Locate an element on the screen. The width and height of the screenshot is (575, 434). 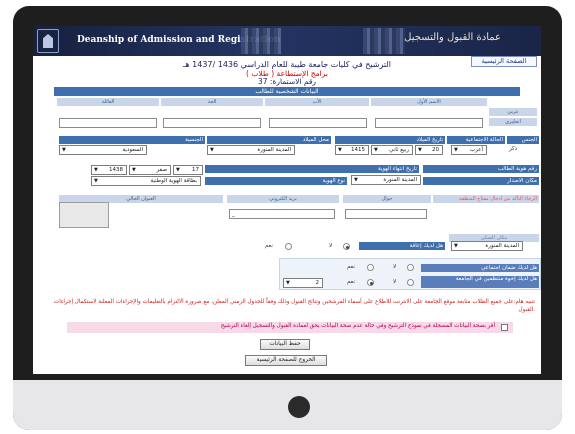
issue-place-value: المدينة المنورة is located at coordinates (400, 180).